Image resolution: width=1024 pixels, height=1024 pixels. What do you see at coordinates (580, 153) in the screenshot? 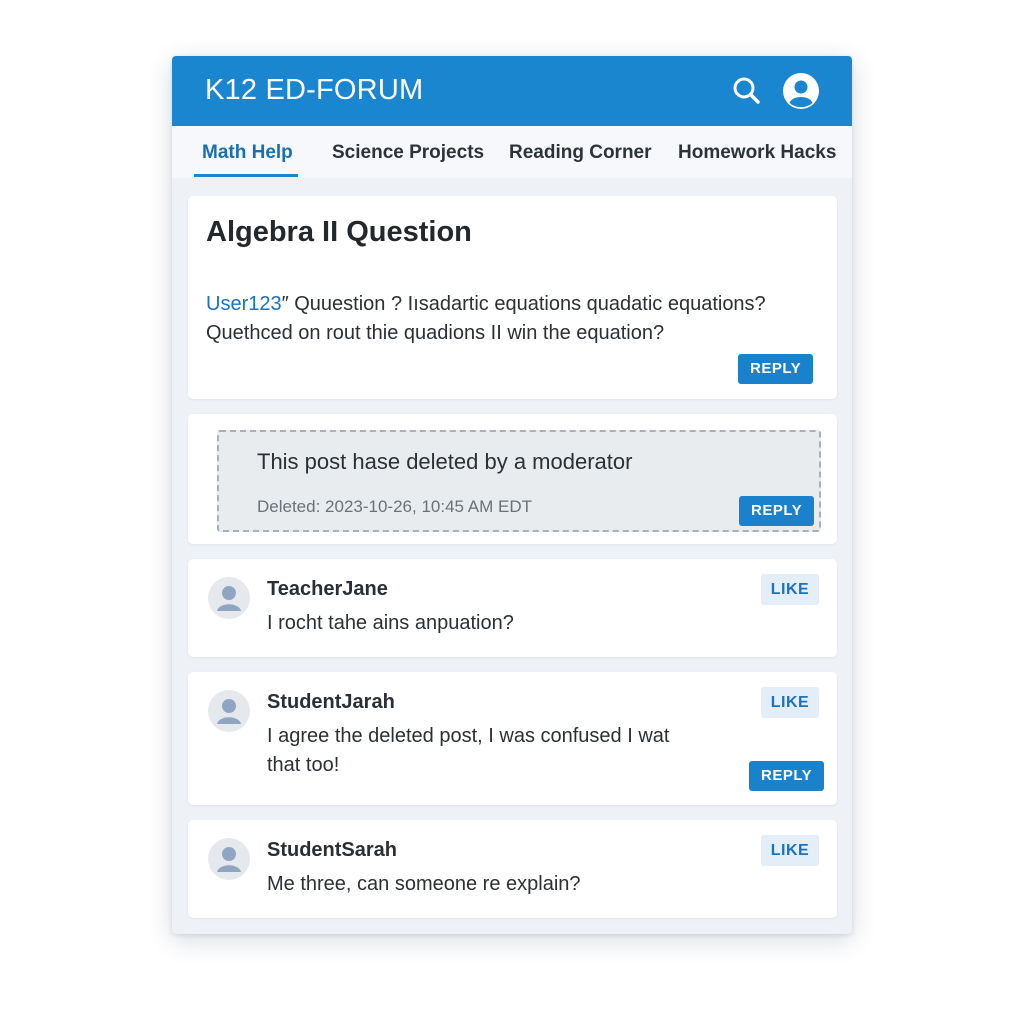
I see `tab-reading-corner: Reading Corner` at bounding box center [580, 153].